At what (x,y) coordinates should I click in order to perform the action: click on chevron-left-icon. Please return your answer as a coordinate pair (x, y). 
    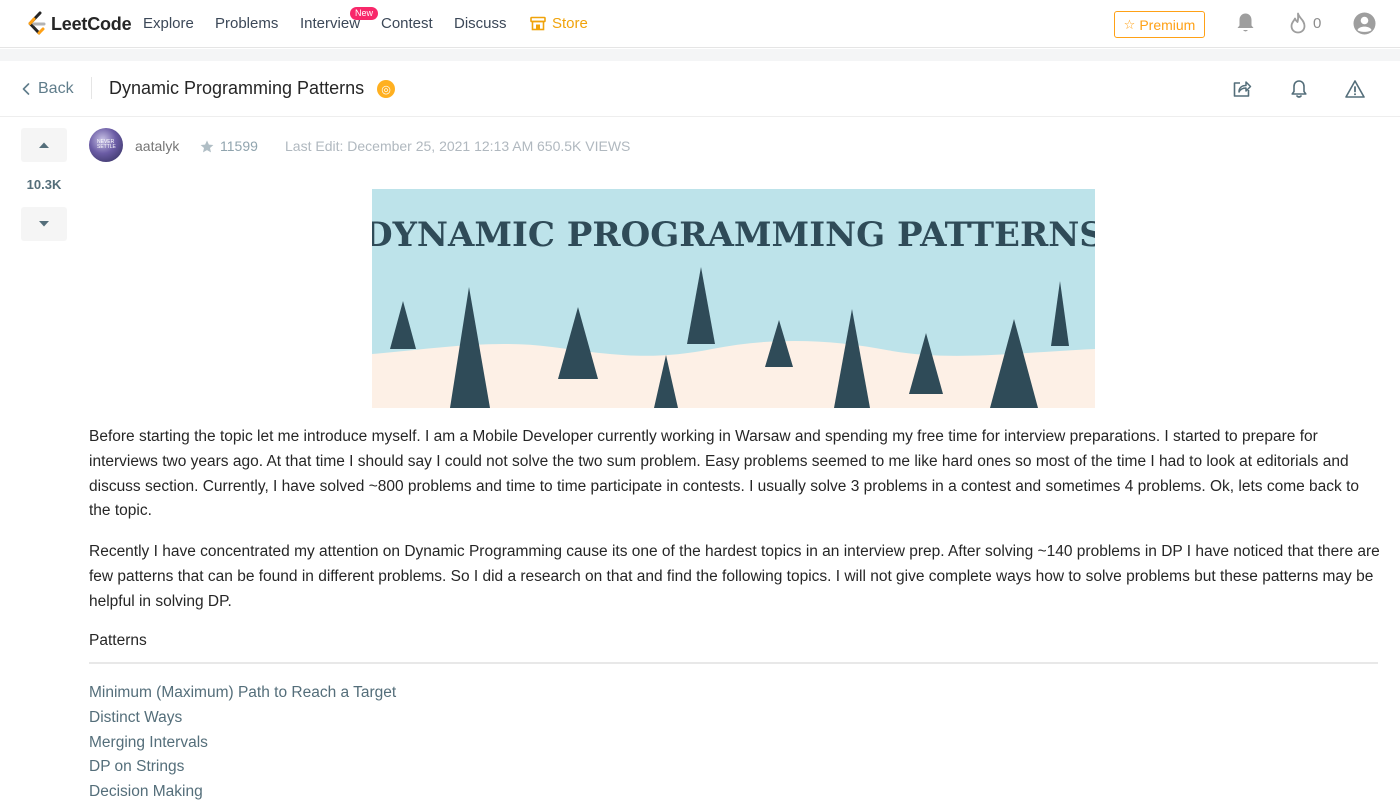
    Looking at the image, I should click on (26, 89).